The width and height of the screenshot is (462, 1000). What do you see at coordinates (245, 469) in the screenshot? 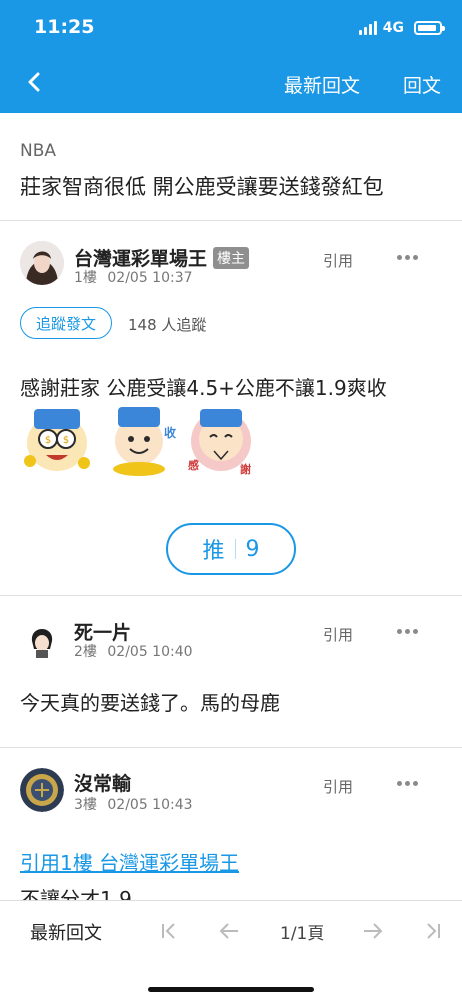
I see `svg-text: 謝` at bounding box center [245, 469].